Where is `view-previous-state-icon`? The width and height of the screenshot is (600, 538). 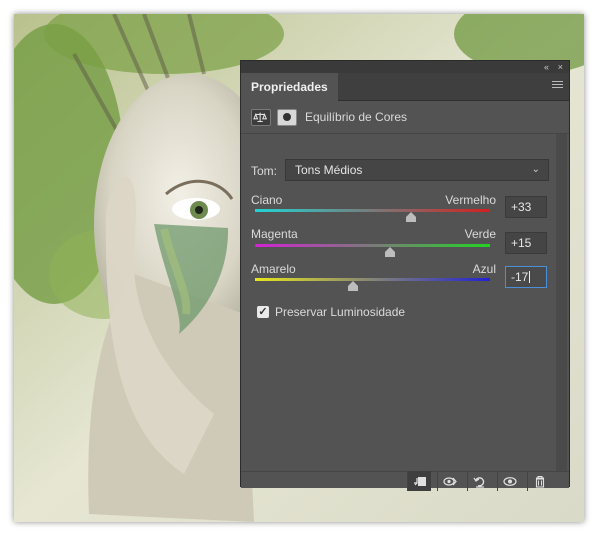
view-previous-state-icon is located at coordinates (449, 481).